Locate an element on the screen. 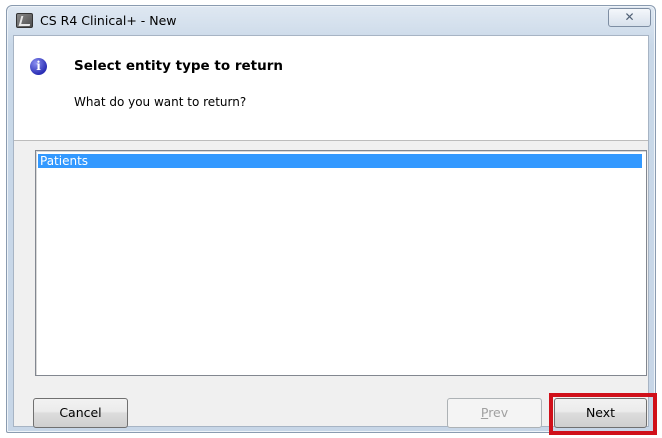  app-icon is located at coordinates (24, 20).